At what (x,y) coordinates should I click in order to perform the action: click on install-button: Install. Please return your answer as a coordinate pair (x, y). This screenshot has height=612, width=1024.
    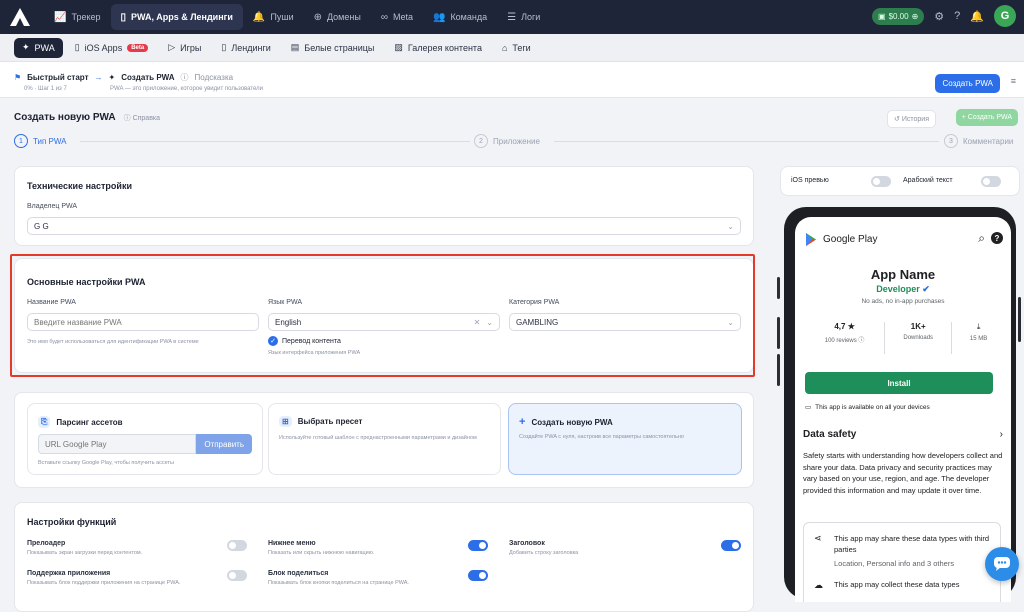
    Looking at the image, I should click on (899, 383).